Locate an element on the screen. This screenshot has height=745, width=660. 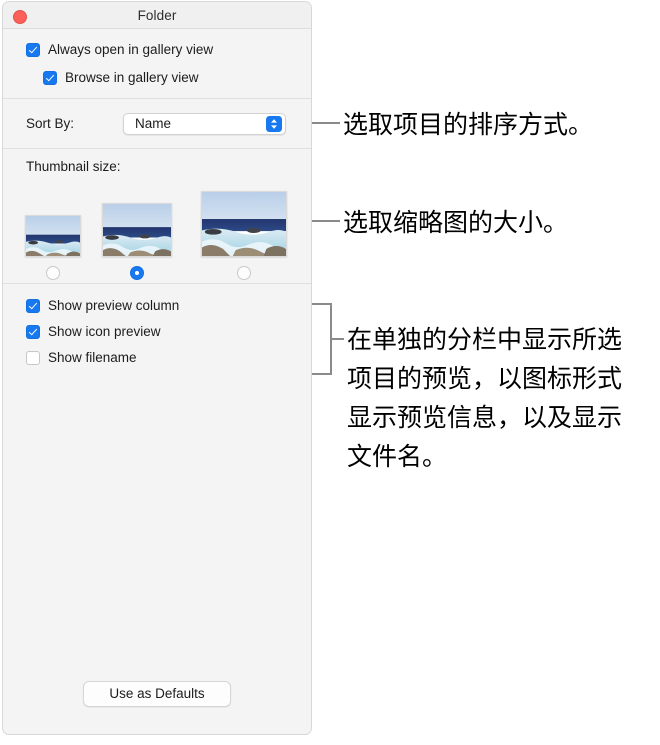
checkbox-label: Show filename is located at coordinates (92, 357).